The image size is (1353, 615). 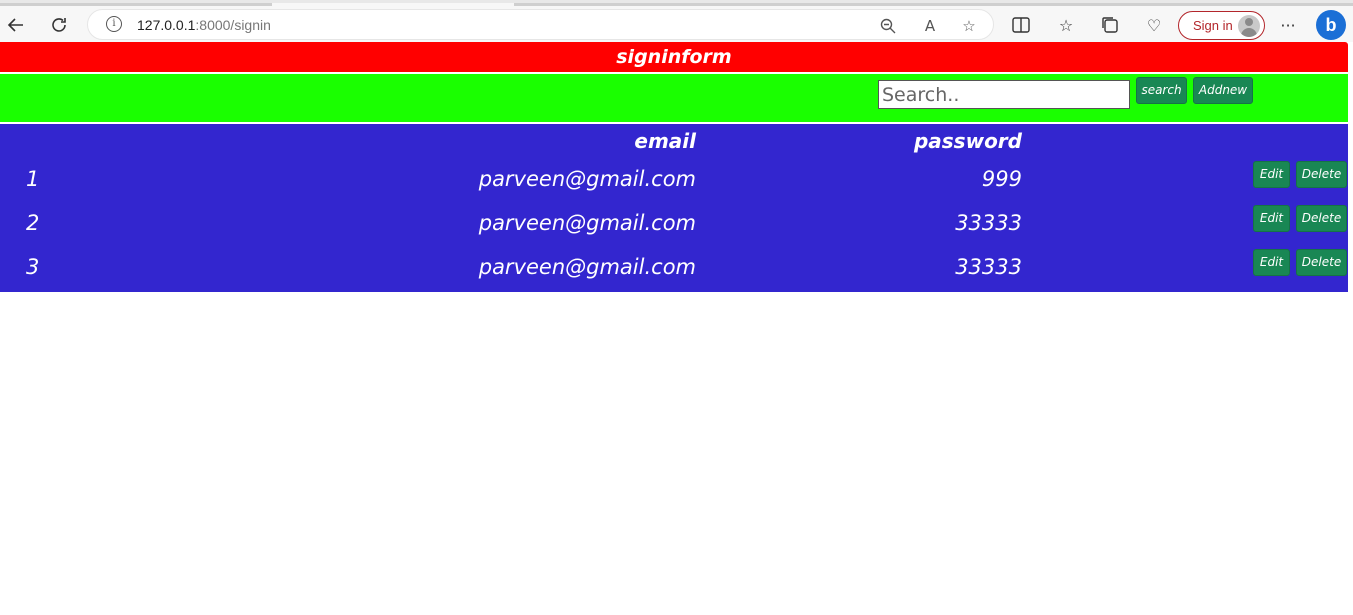 What do you see at coordinates (540, 24) in the screenshot?
I see `address-bar: i 127.0.0.1:8000/signin A ☆` at bounding box center [540, 24].